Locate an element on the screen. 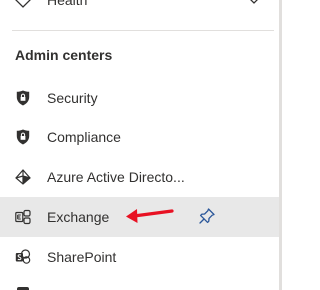 The height and width of the screenshot is (290, 320). sharepoint-icon is located at coordinates (23, 257).